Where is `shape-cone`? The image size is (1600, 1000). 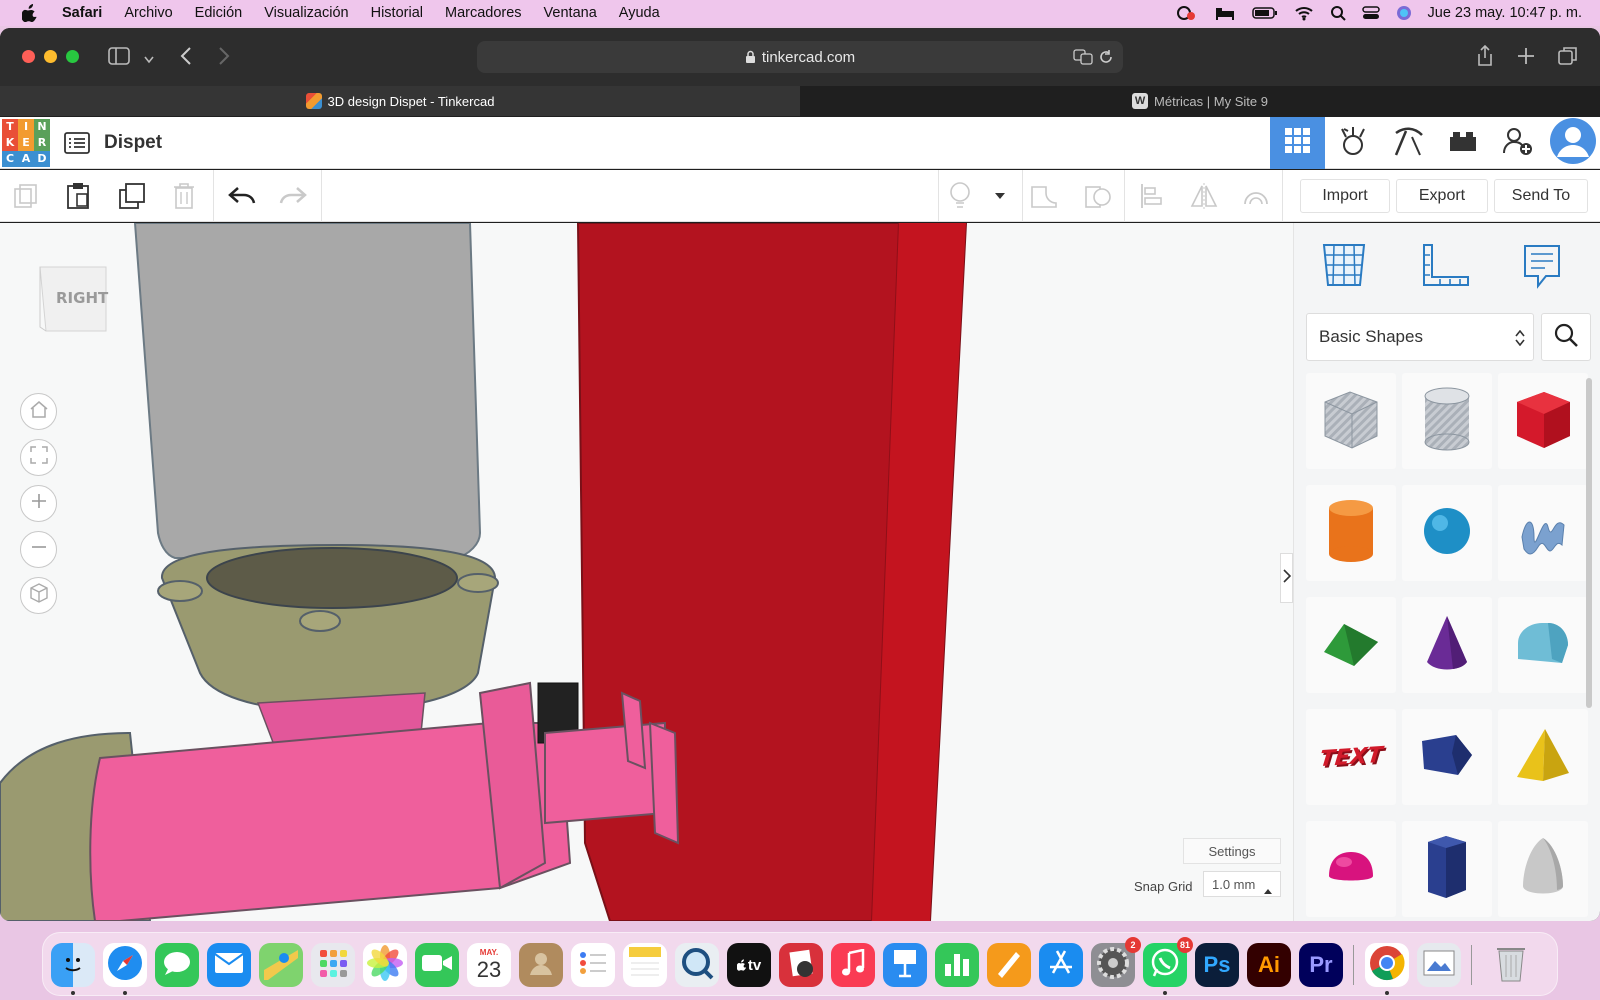
shape-cone is located at coordinates (1447, 645).